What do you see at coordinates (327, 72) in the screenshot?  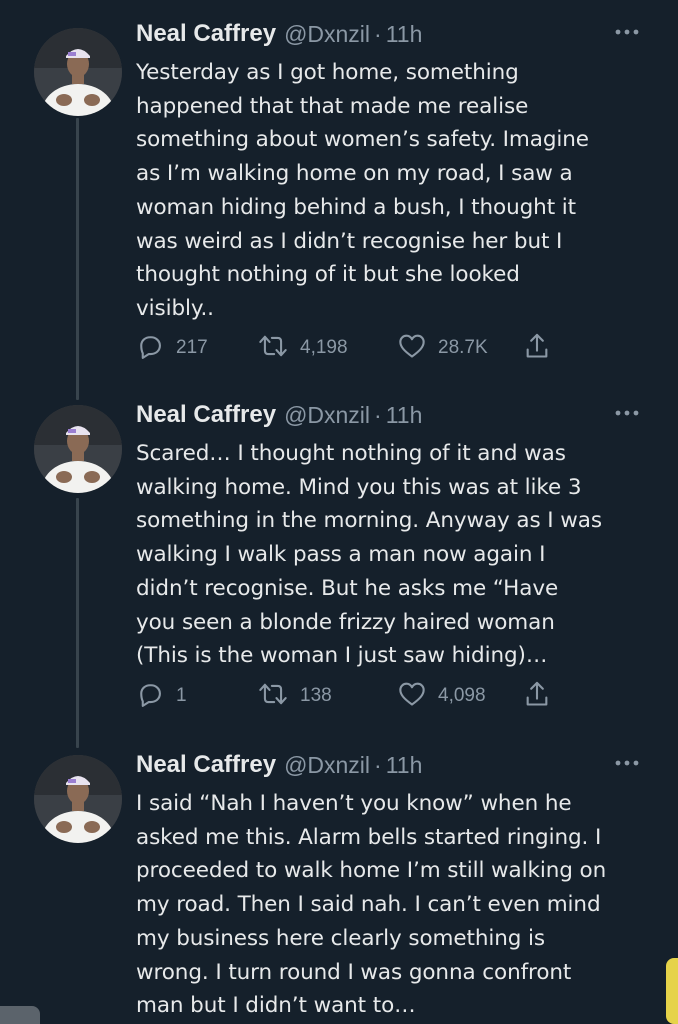 I see `tweet-line: Yesterday as I got home, something` at bounding box center [327, 72].